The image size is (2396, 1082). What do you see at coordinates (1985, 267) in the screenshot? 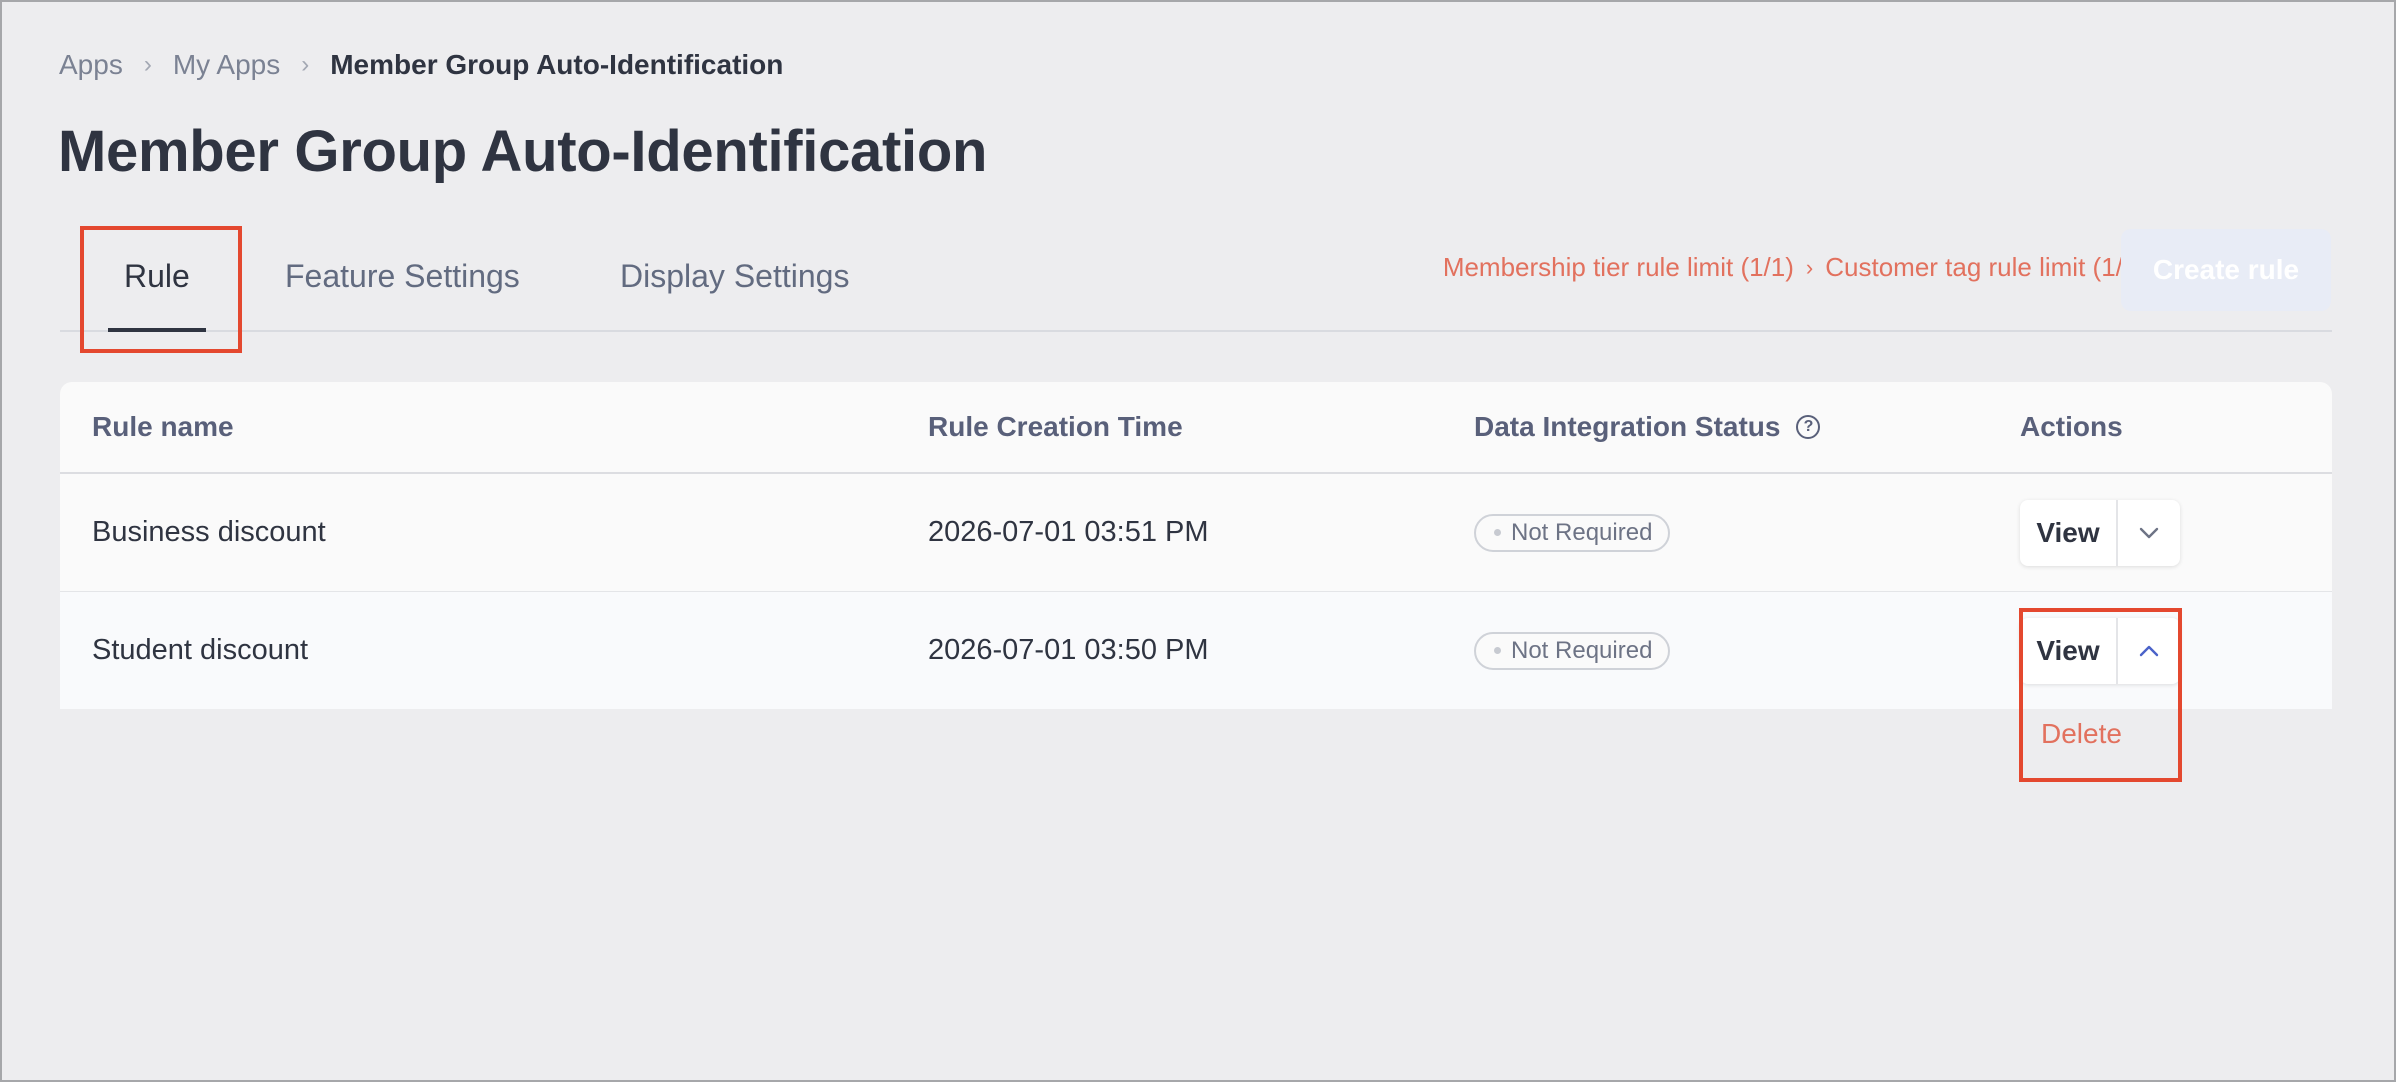
I see `customer-tag-limit: Customer tag rule limit (1/1)` at bounding box center [1985, 267].